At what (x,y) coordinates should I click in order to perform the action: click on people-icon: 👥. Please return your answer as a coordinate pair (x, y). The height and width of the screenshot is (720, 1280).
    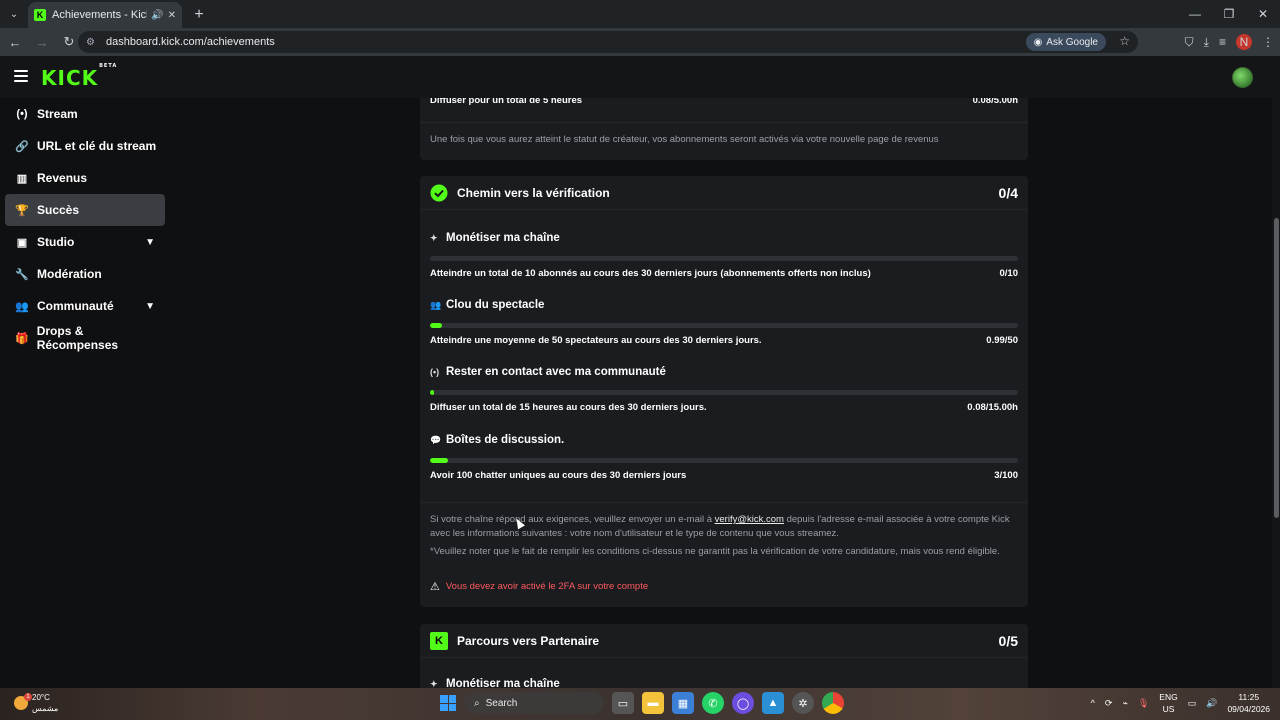
    Looking at the image, I should click on (22, 306).